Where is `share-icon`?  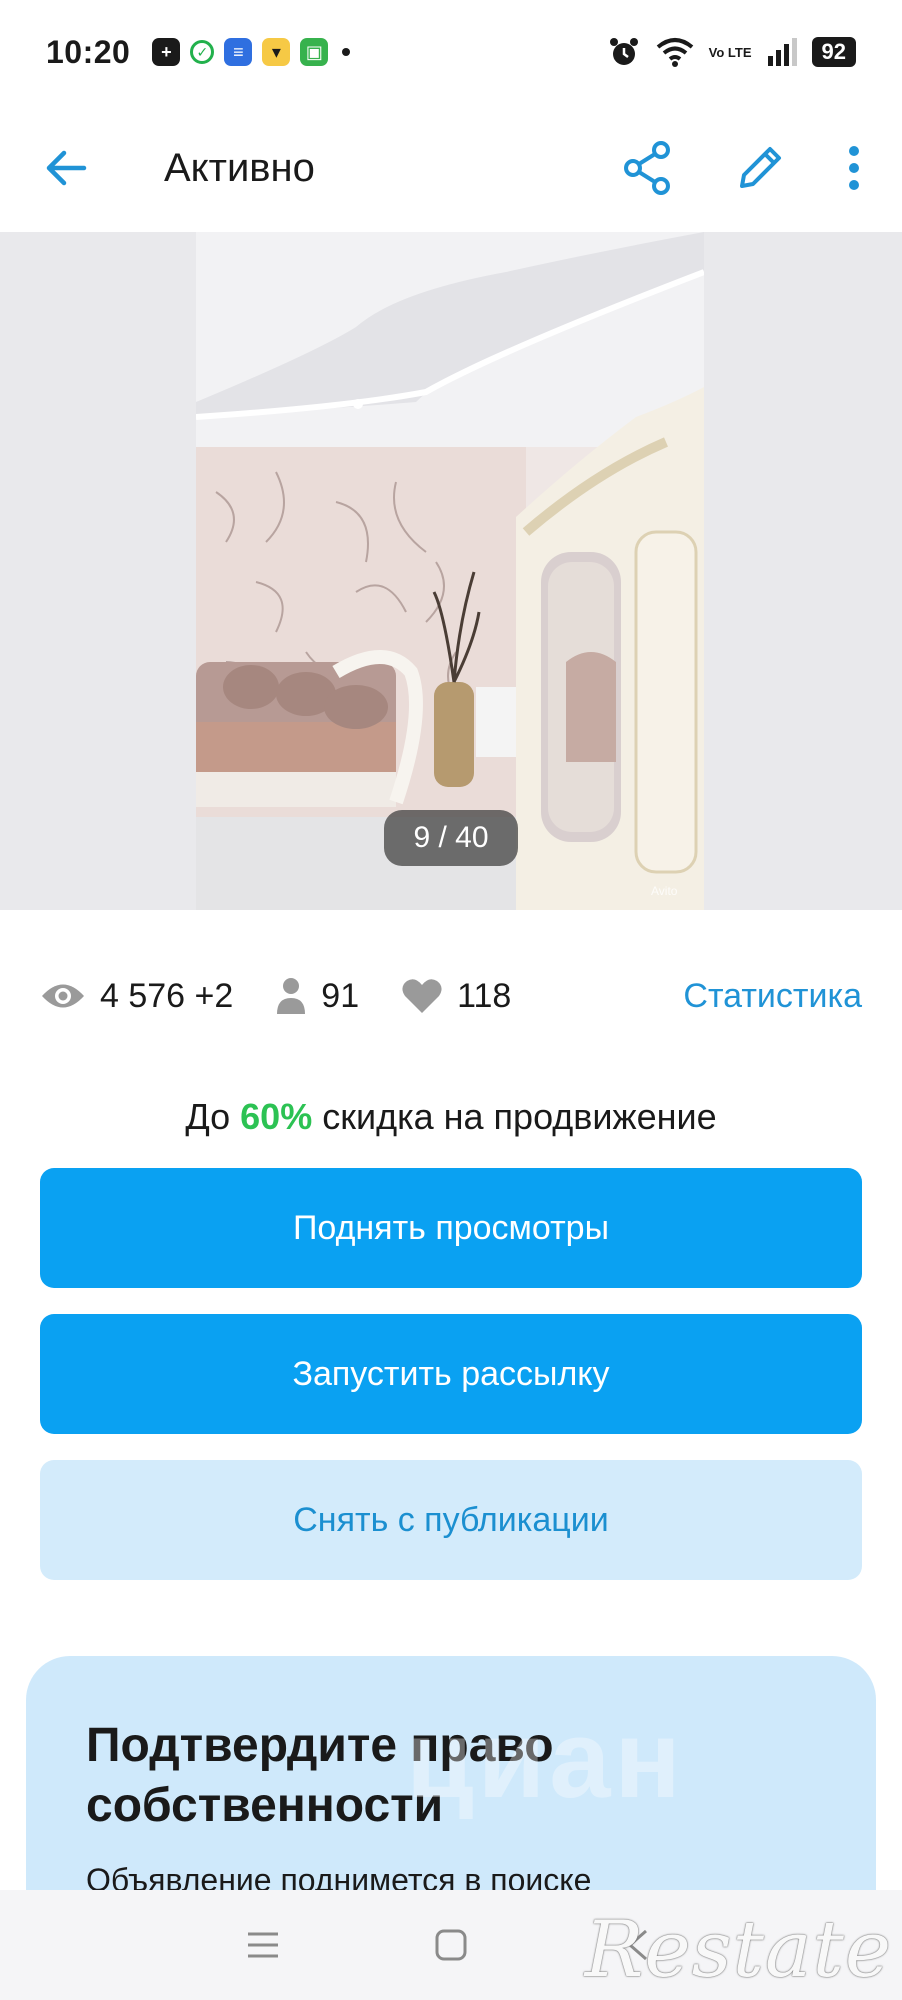 share-icon is located at coordinates (647, 168).